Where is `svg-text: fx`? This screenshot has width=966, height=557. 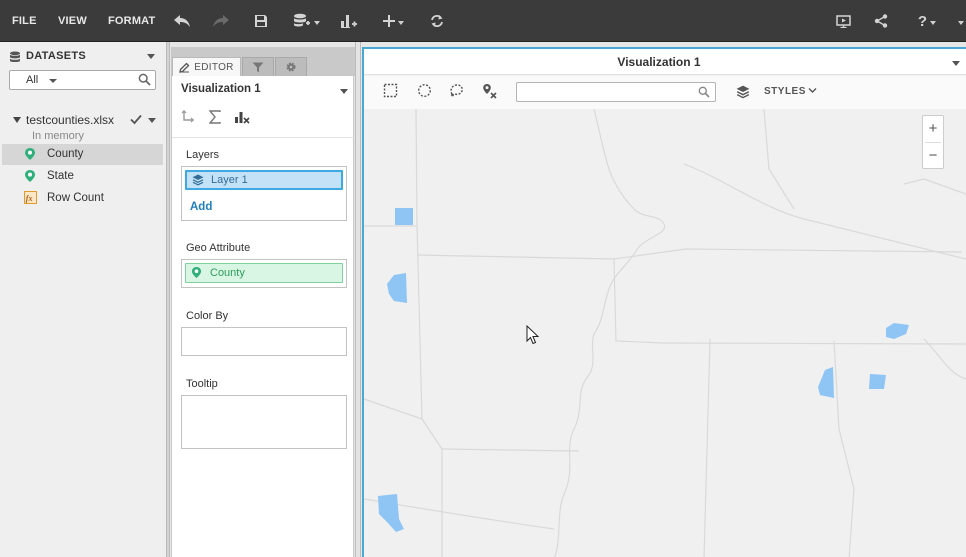 svg-text: fx is located at coordinates (29, 198).